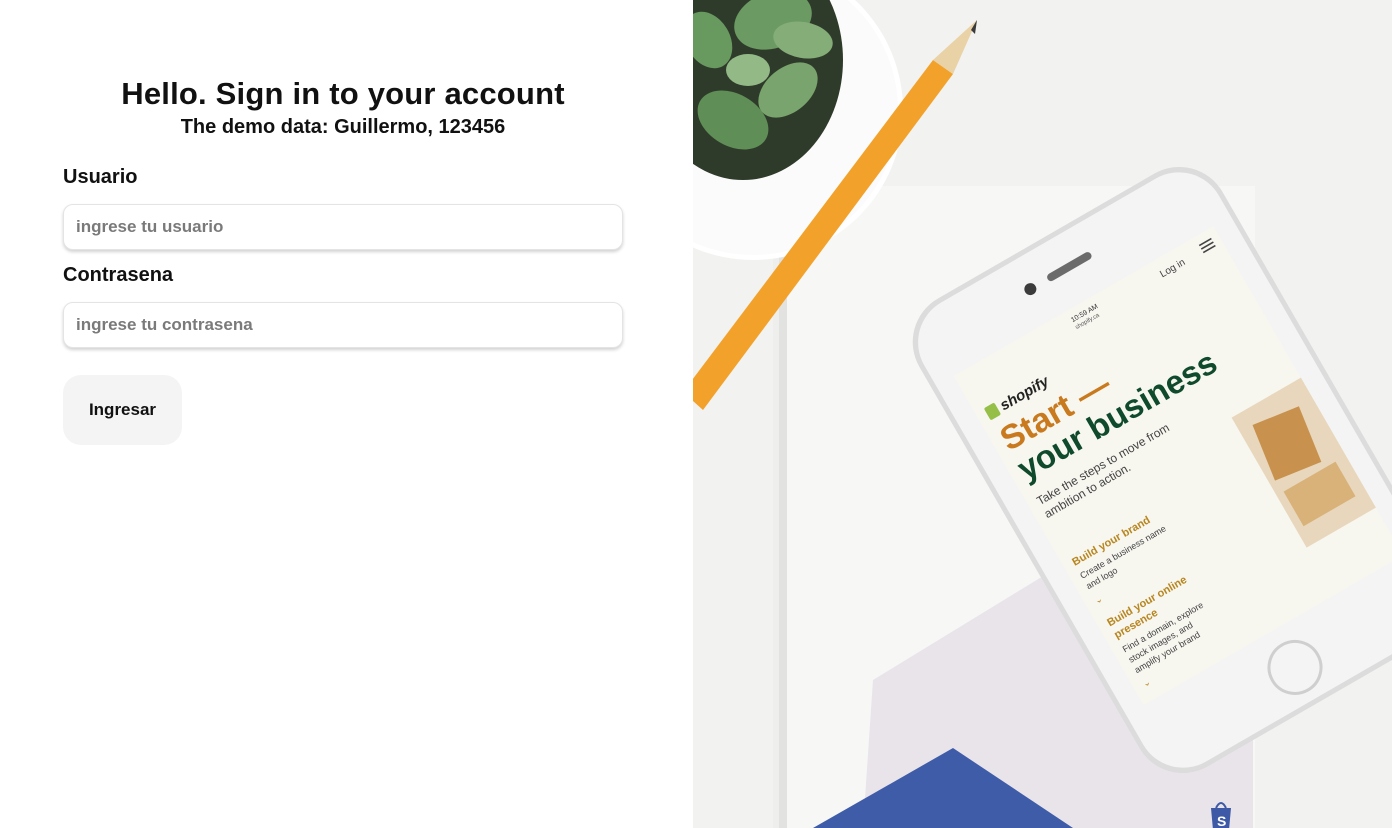  I want to click on svg-text: S, so click(1221, 820).